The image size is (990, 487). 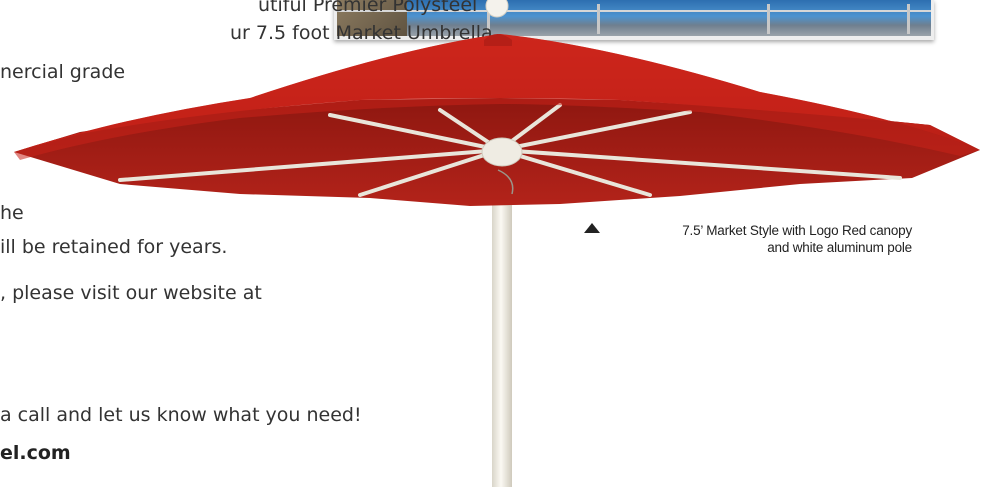 What do you see at coordinates (502, 152) in the screenshot?
I see `umbrella-hub` at bounding box center [502, 152].